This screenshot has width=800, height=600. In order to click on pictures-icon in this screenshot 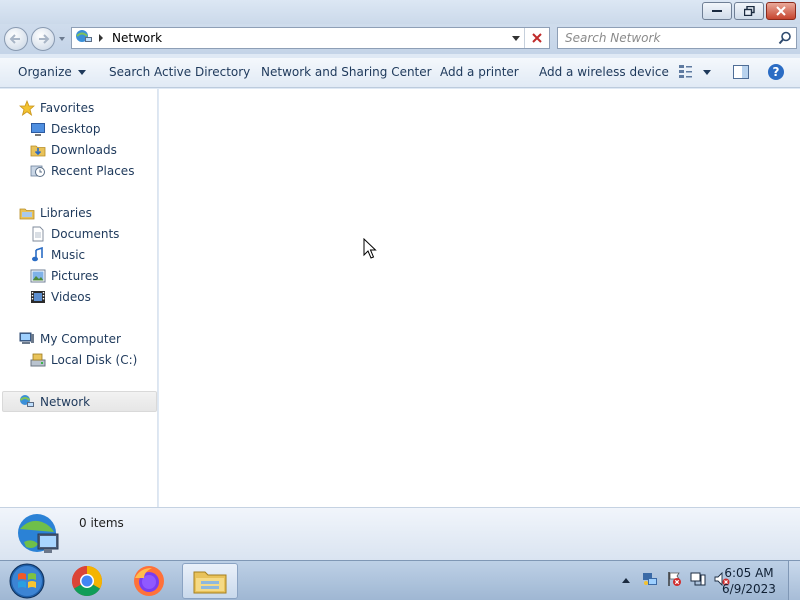, I will do `click(38, 276)`.